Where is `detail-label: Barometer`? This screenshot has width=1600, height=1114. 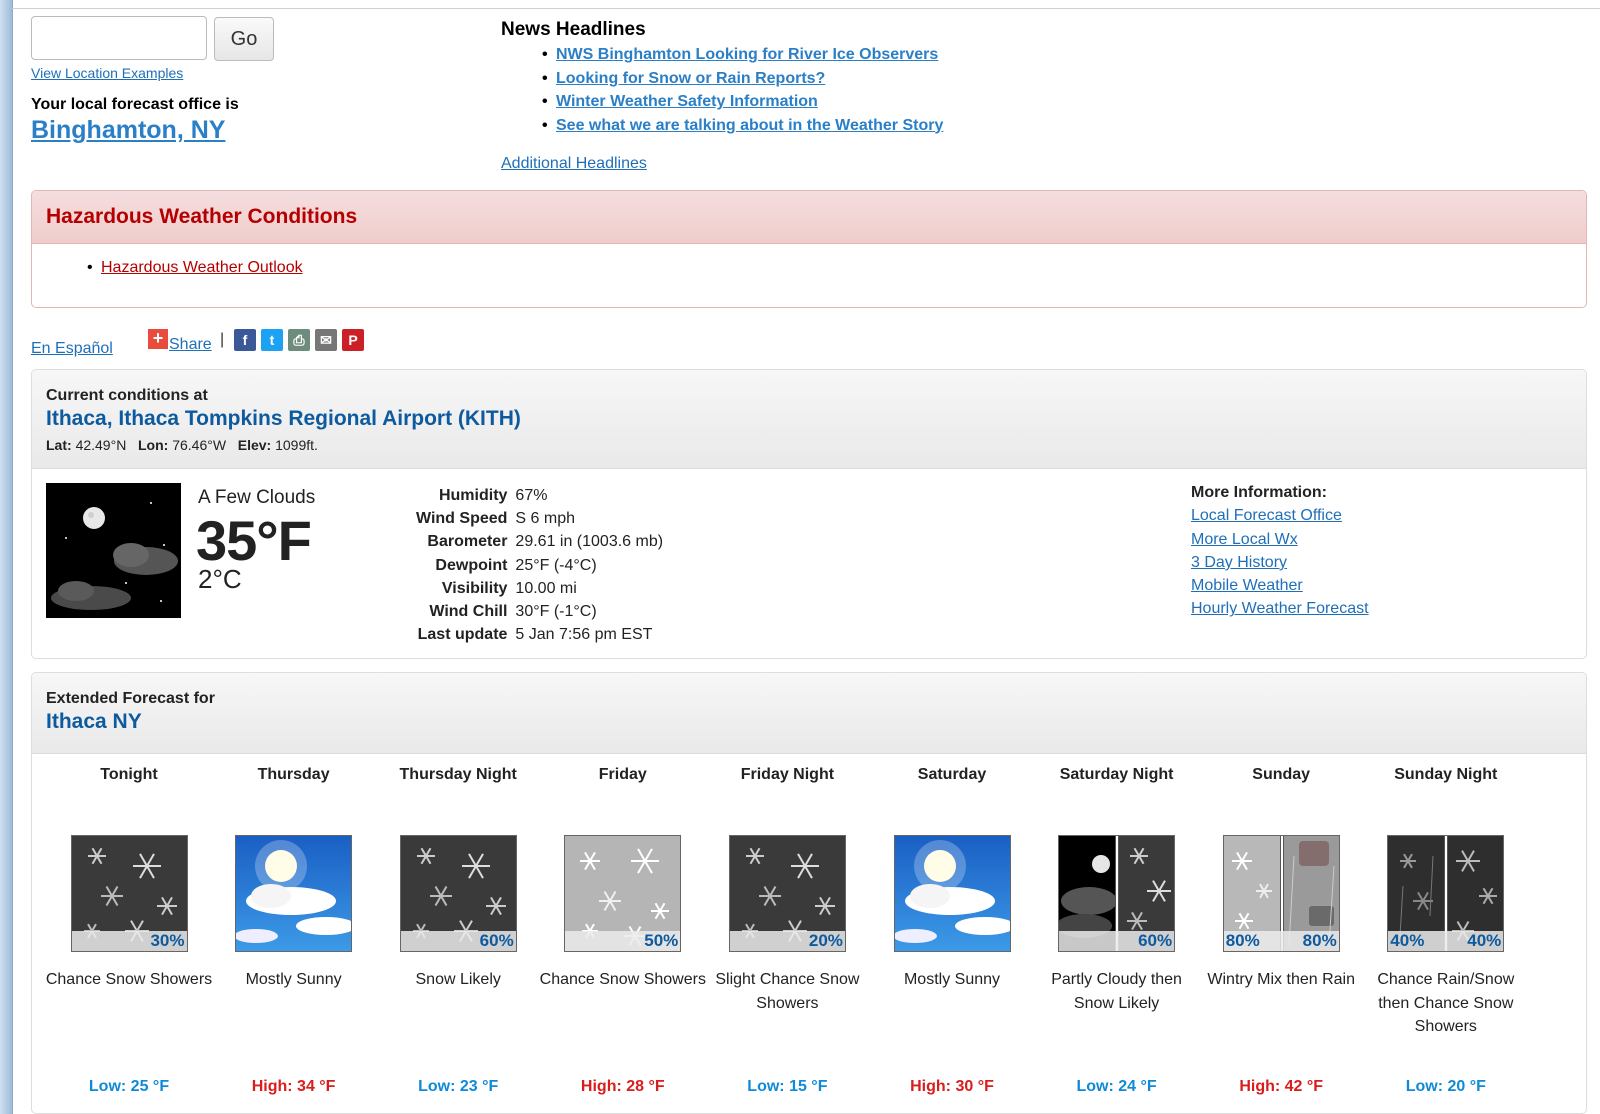
detail-label: Barometer is located at coordinates (467, 542).